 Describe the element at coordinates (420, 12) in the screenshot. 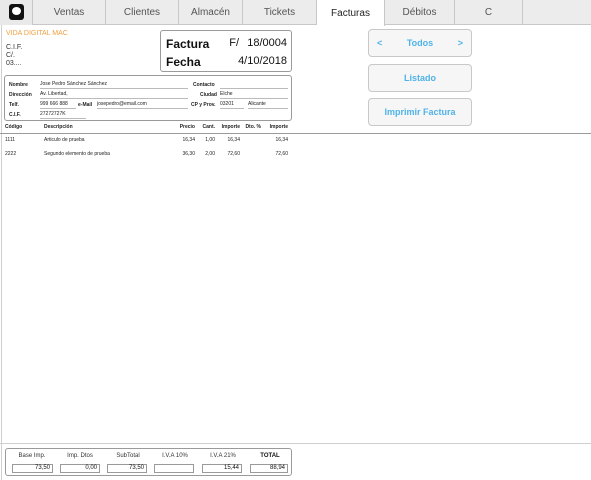

I see `tab-debitos: Débitos` at that location.